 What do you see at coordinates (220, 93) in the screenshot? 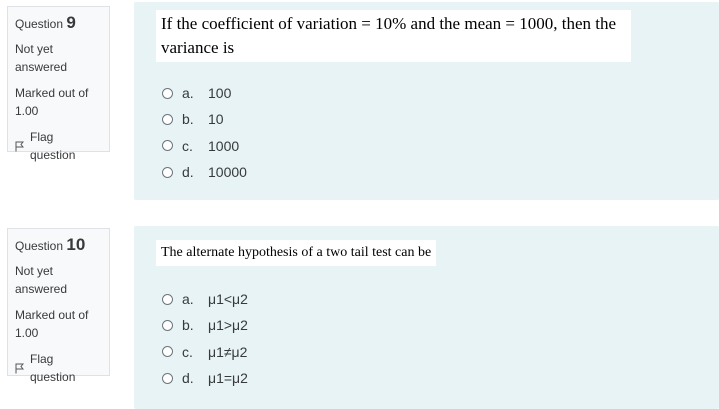
I see `option-value: 100` at bounding box center [220, 93].